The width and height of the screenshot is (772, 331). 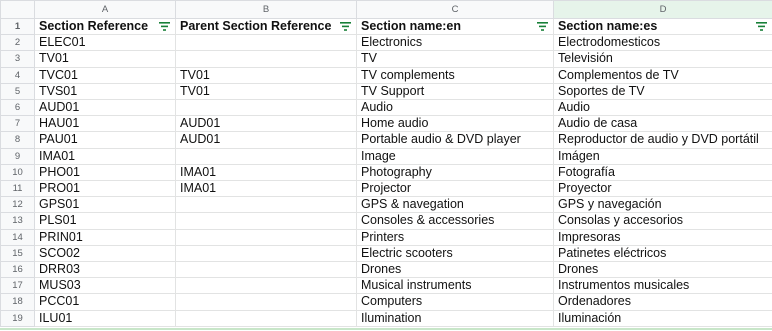 I want to click on table-cell: PLS01, so click(x=105, y=221).